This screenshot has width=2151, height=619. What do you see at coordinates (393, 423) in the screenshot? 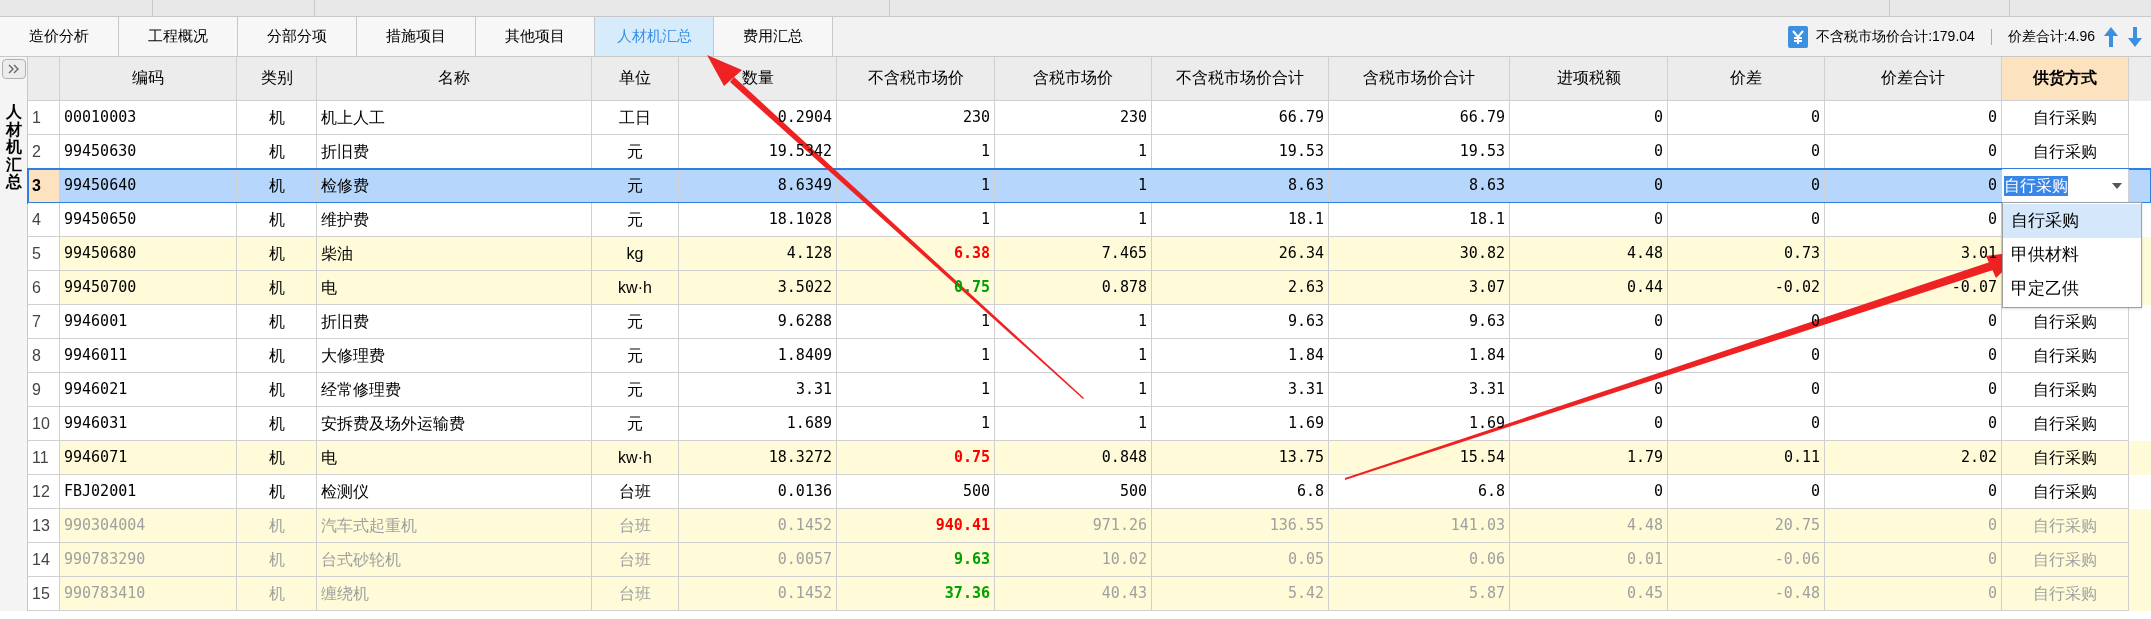
I see `name-cell-text: 安拆费及场外运输费` at bounding box center [393, 423].